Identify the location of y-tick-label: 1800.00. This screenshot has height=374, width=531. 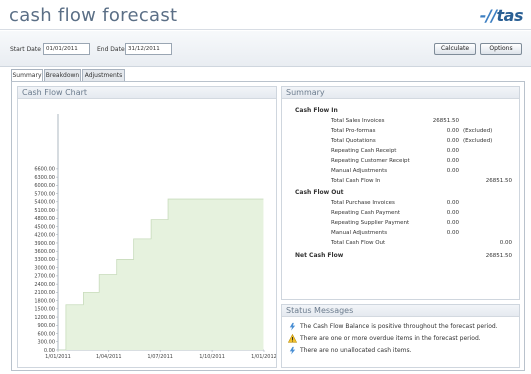
(44, 301).